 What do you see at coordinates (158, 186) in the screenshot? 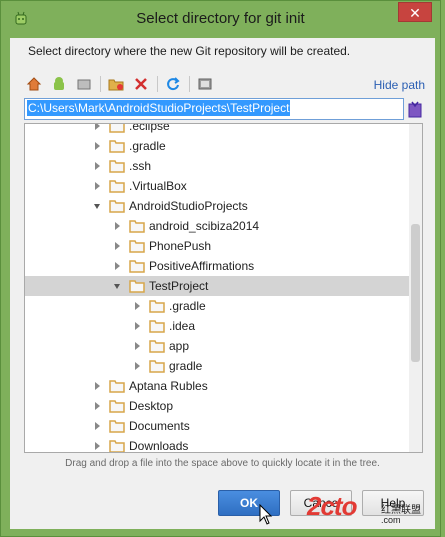
I see `tree-row-label: .VirtualBox` at bounding box center [158, 186].